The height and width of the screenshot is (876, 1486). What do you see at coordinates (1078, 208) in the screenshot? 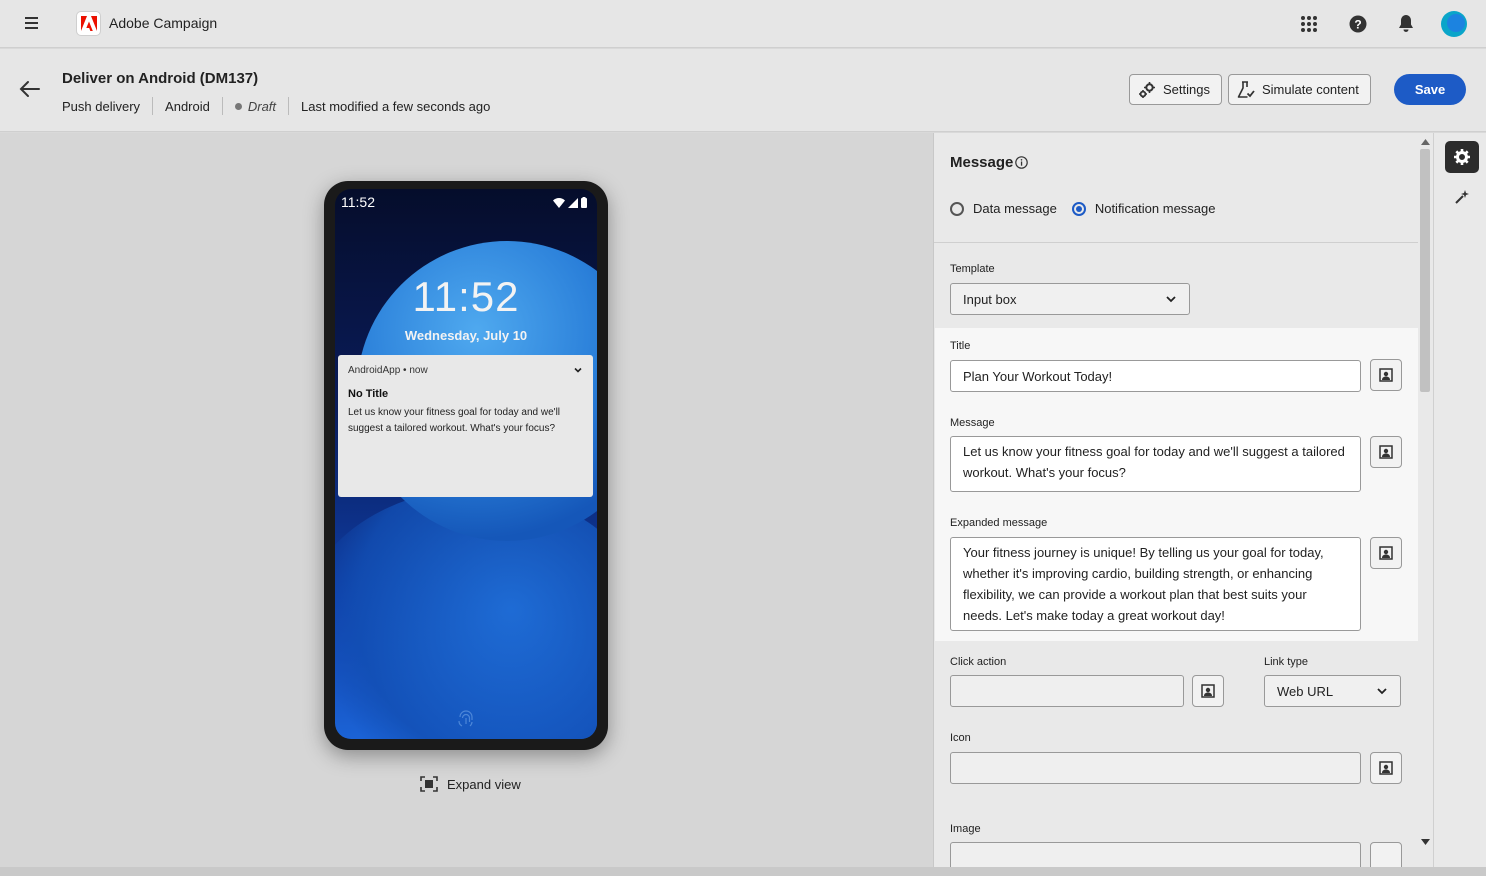
I see `notification-message-radio` at bounding box center [1078, 208].